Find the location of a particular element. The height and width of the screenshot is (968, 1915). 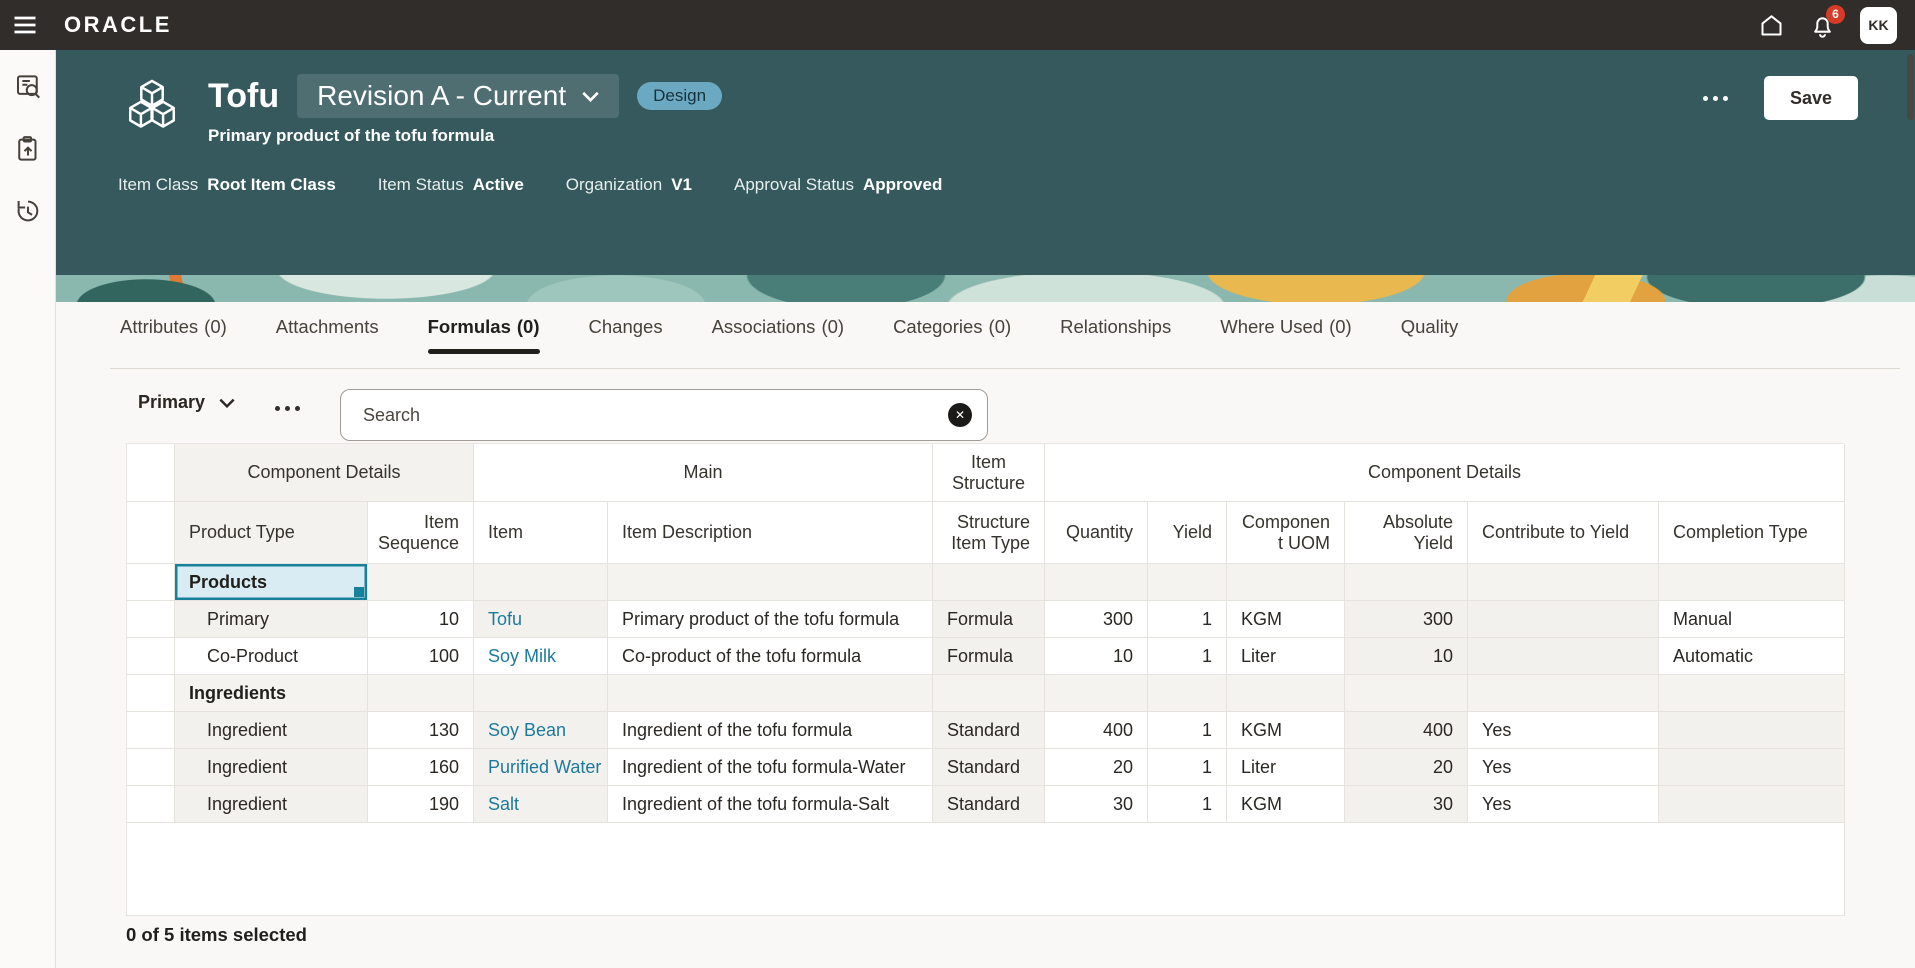

sidebar-history-button is located at coordinates (28, 211).